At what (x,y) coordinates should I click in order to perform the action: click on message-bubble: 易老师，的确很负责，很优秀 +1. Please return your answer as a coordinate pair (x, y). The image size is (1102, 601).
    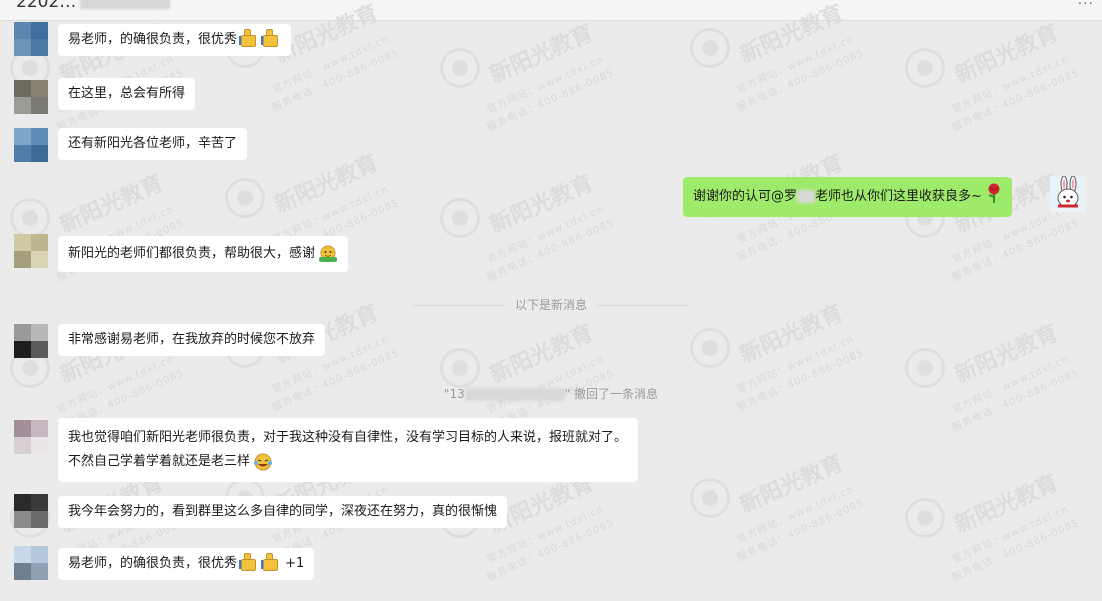
    Looking at the image, I should click on (186, 564).